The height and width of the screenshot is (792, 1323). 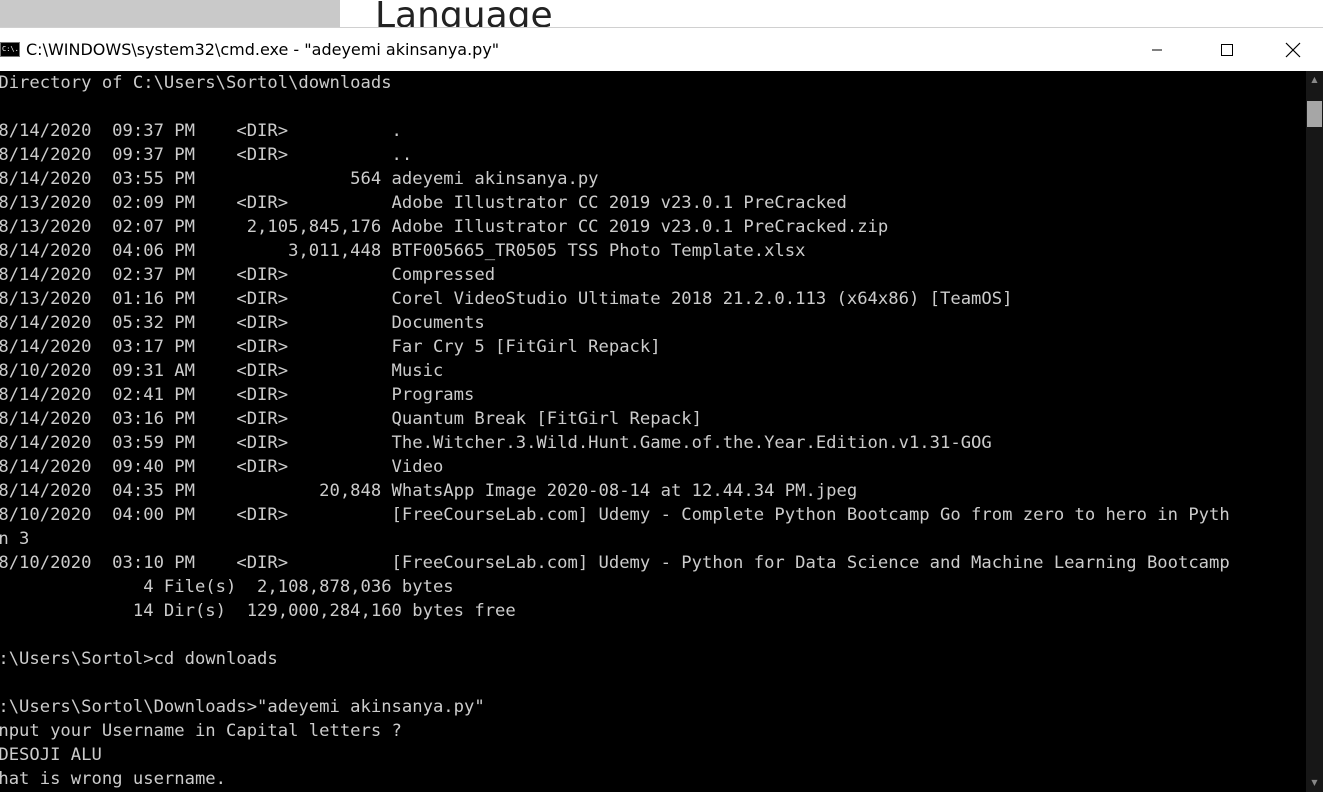 I want to click on scroll-up-arrow-icon: ▲, so click(x=1314, y=80).